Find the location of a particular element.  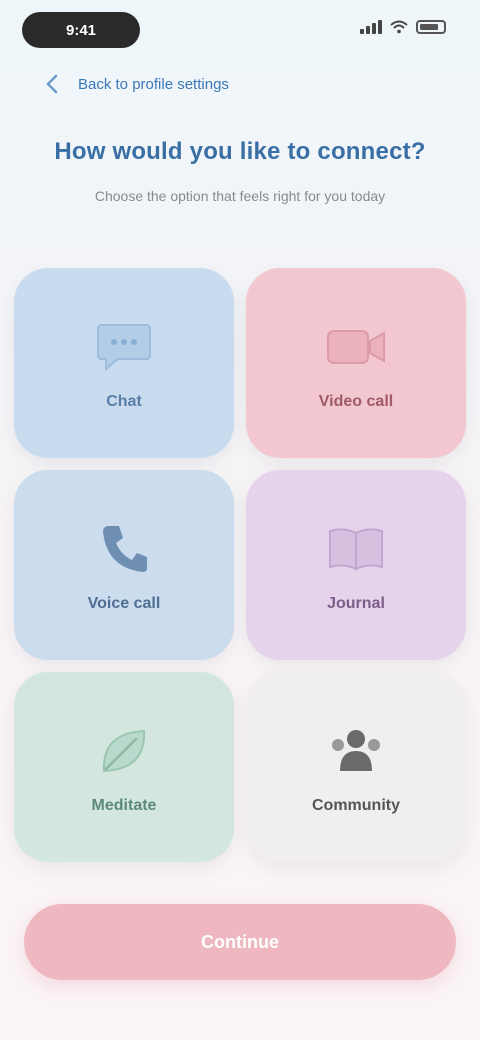

option-tile-voice-call: Voice call is located at coordinates (124, 565).